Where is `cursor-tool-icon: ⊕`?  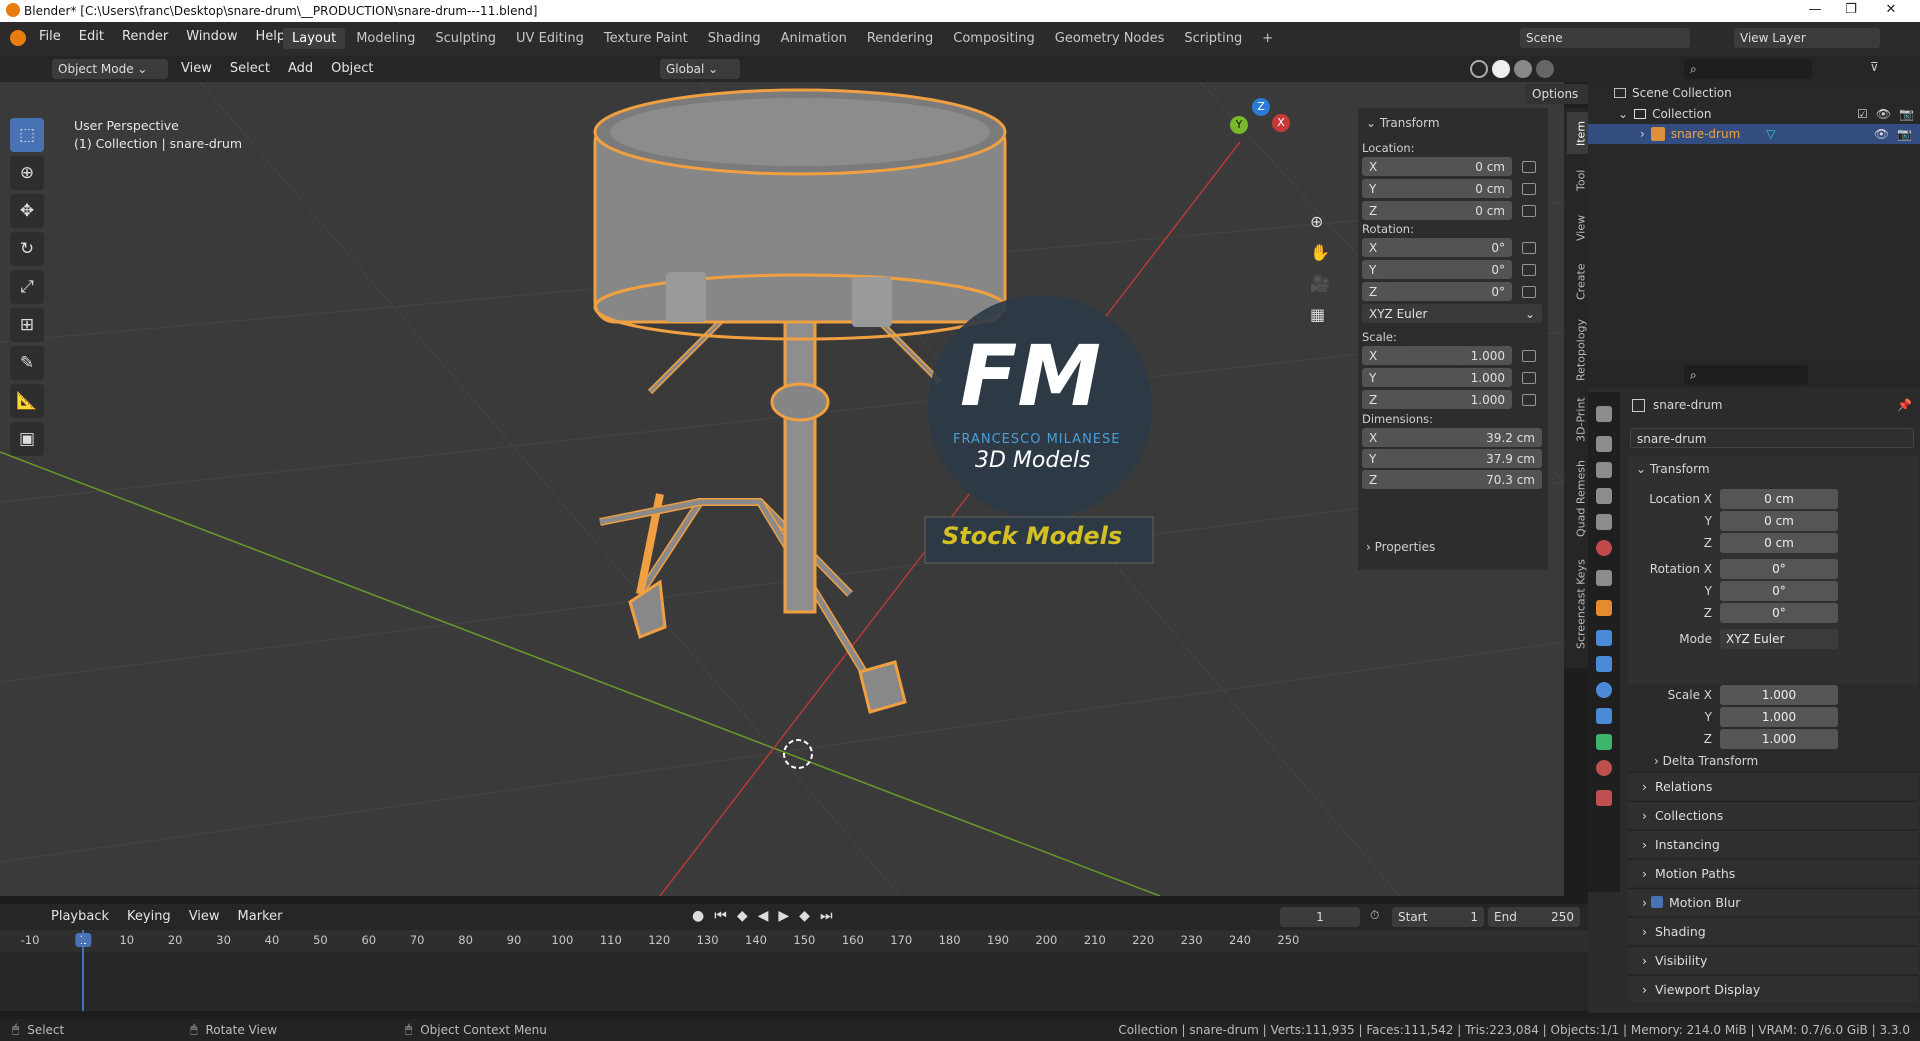 cursor-tool-icon: ⊕ is located at coordinates (27, 173).